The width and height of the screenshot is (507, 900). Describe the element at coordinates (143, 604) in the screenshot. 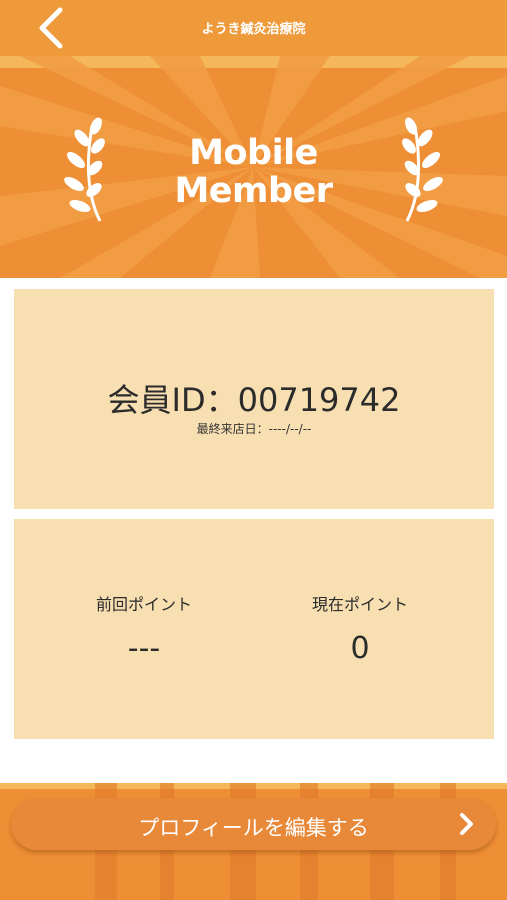

I see `previous-points-label: 前回ポイント` at that location.